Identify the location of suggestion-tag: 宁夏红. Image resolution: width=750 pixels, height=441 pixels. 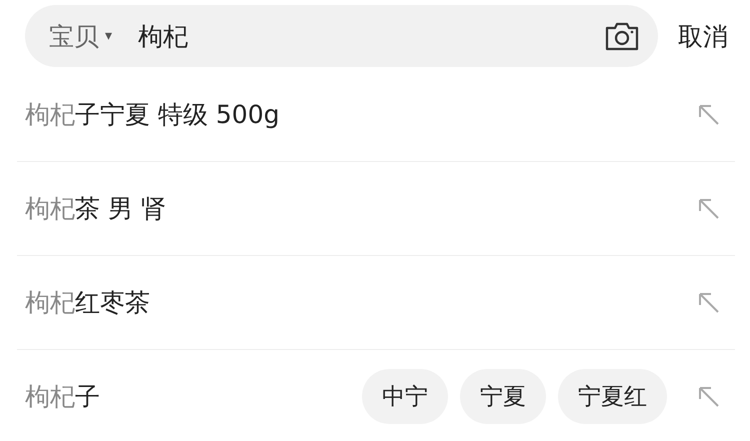
(612, 396).